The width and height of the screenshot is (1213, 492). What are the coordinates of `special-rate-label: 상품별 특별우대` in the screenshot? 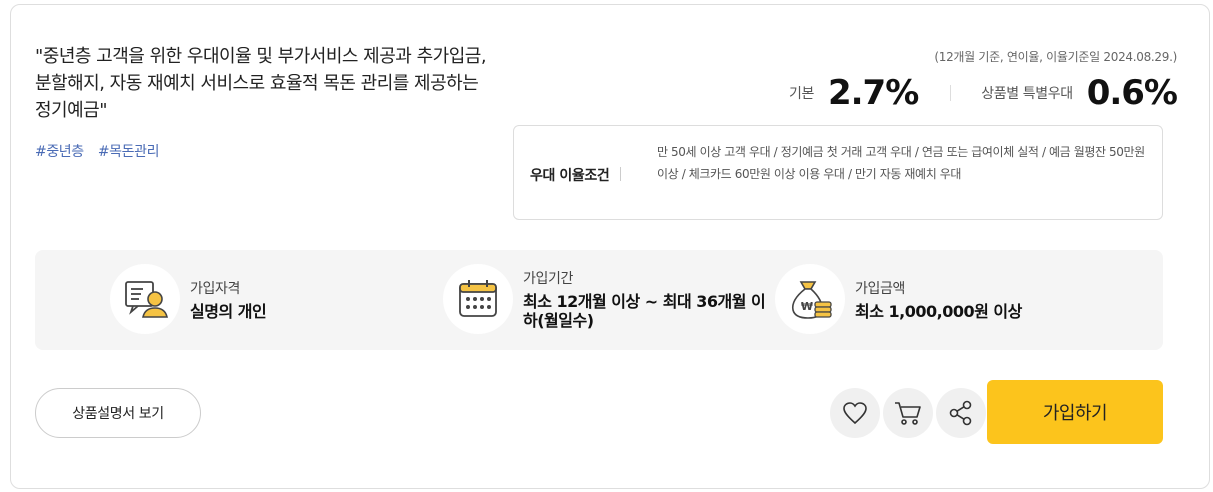 It's located at (1027, 94).